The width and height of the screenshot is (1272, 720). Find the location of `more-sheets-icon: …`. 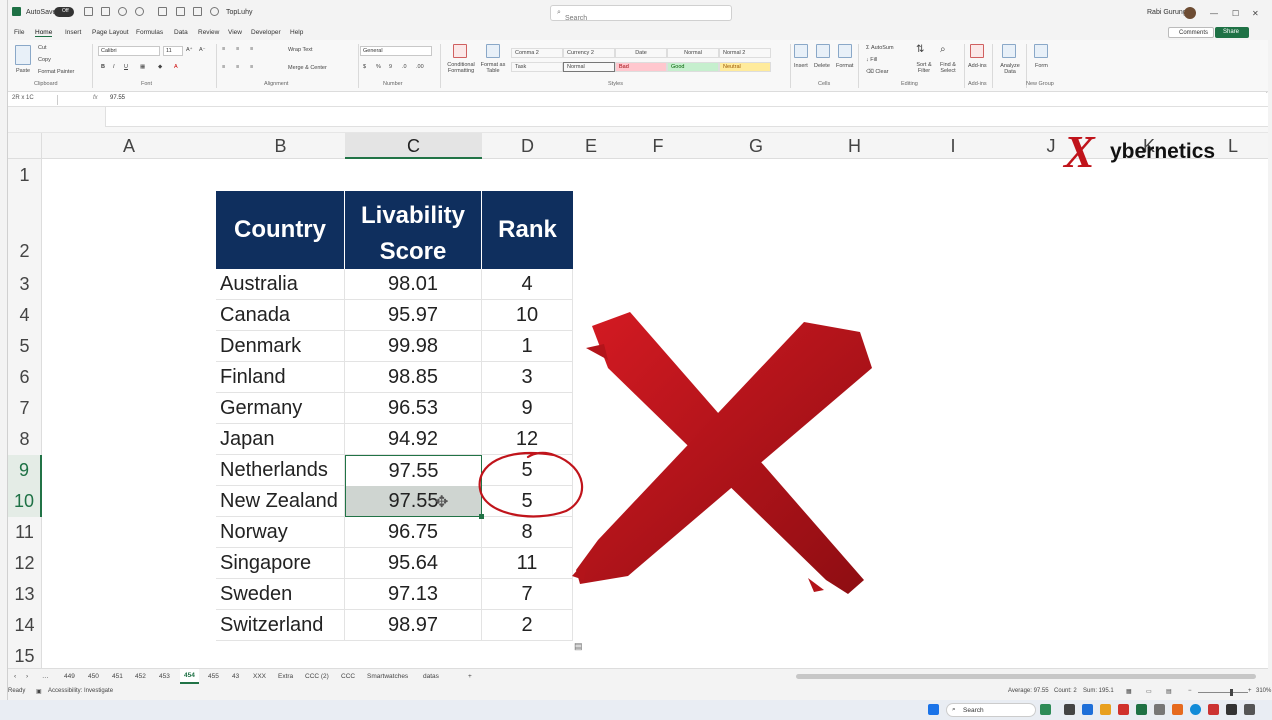

more-sheets-icon: … is located at coordinates (45, 676).